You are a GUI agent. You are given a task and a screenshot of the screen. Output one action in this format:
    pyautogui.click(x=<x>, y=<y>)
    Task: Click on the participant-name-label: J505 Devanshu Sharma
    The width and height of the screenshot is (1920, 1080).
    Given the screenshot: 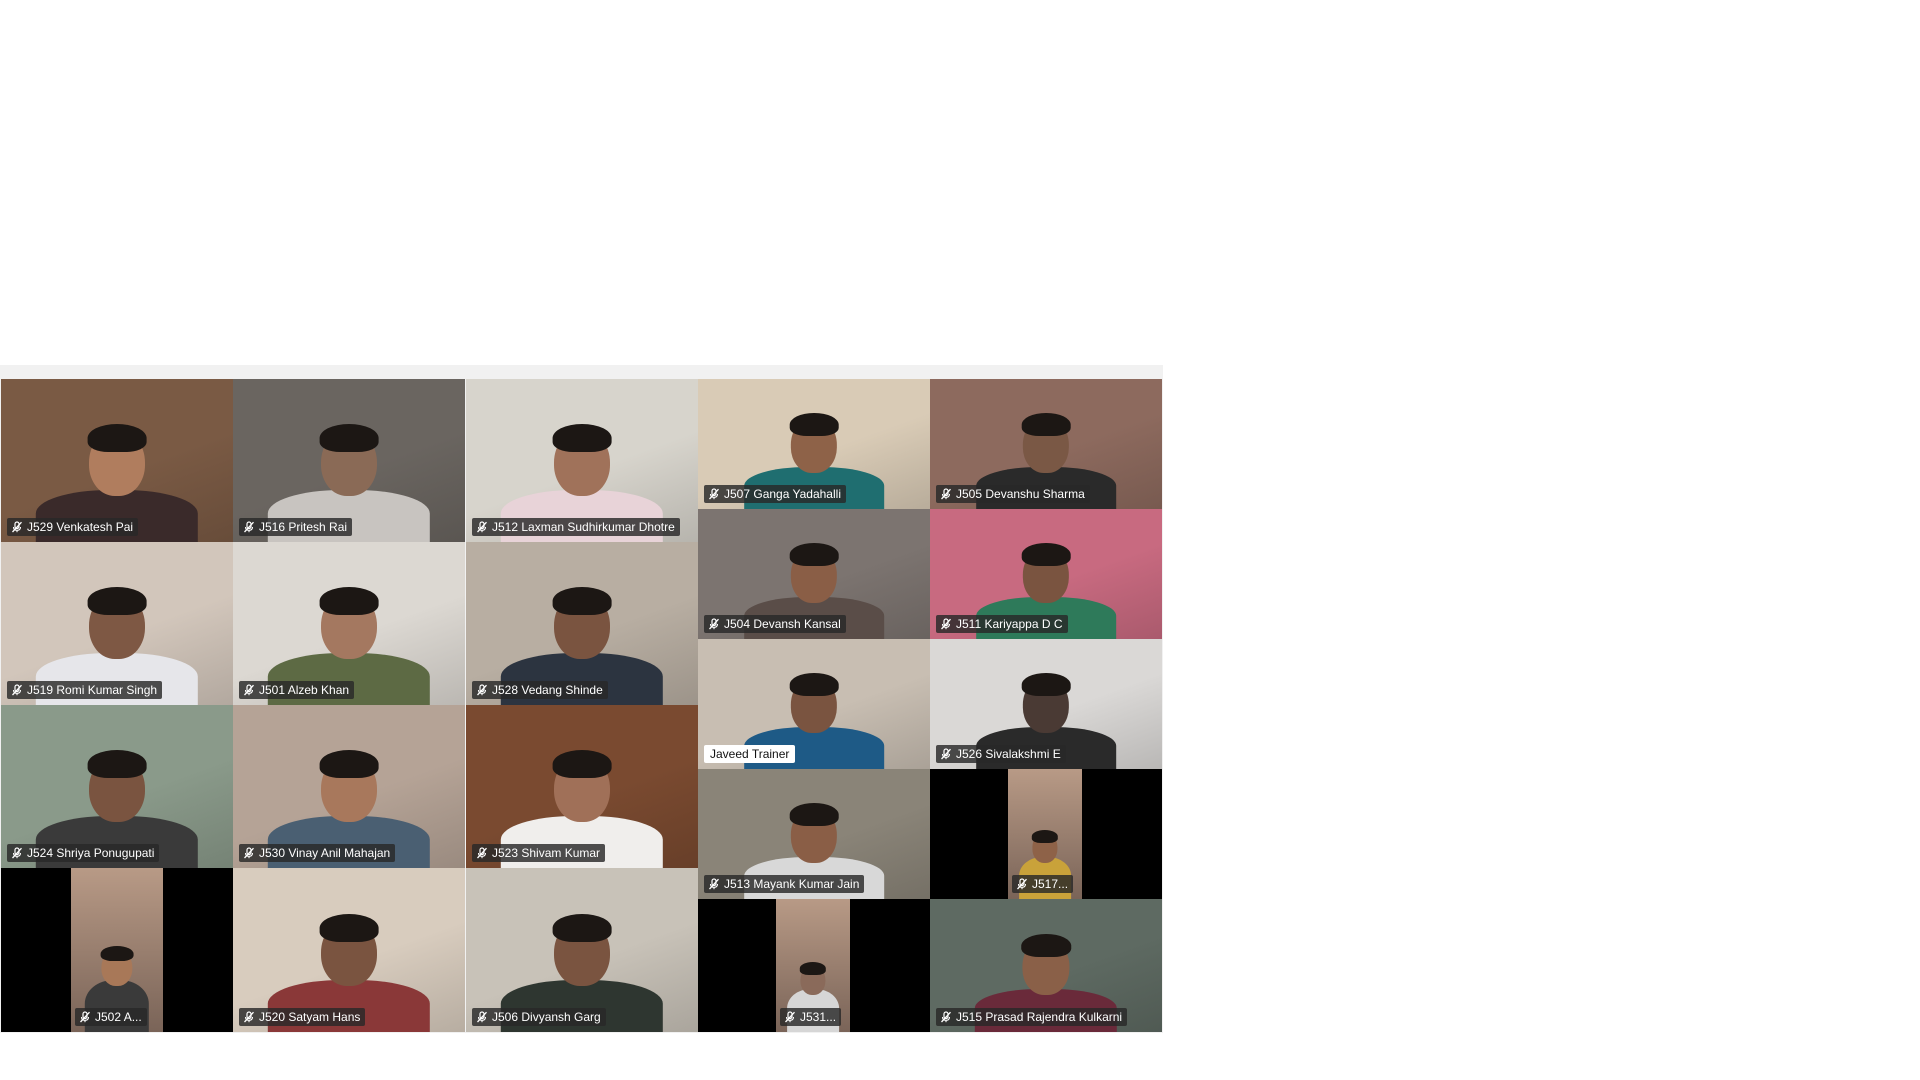 What is the action you would take?
    pyautogui.click(x=1013, y=494)
    